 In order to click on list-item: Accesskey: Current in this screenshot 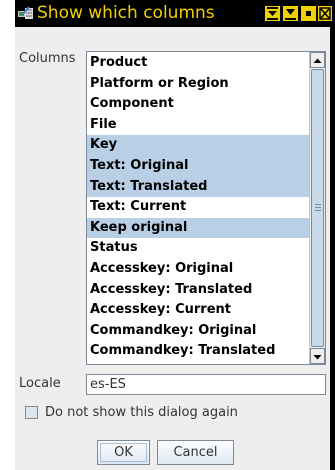, I will do `click(198, 310)`.